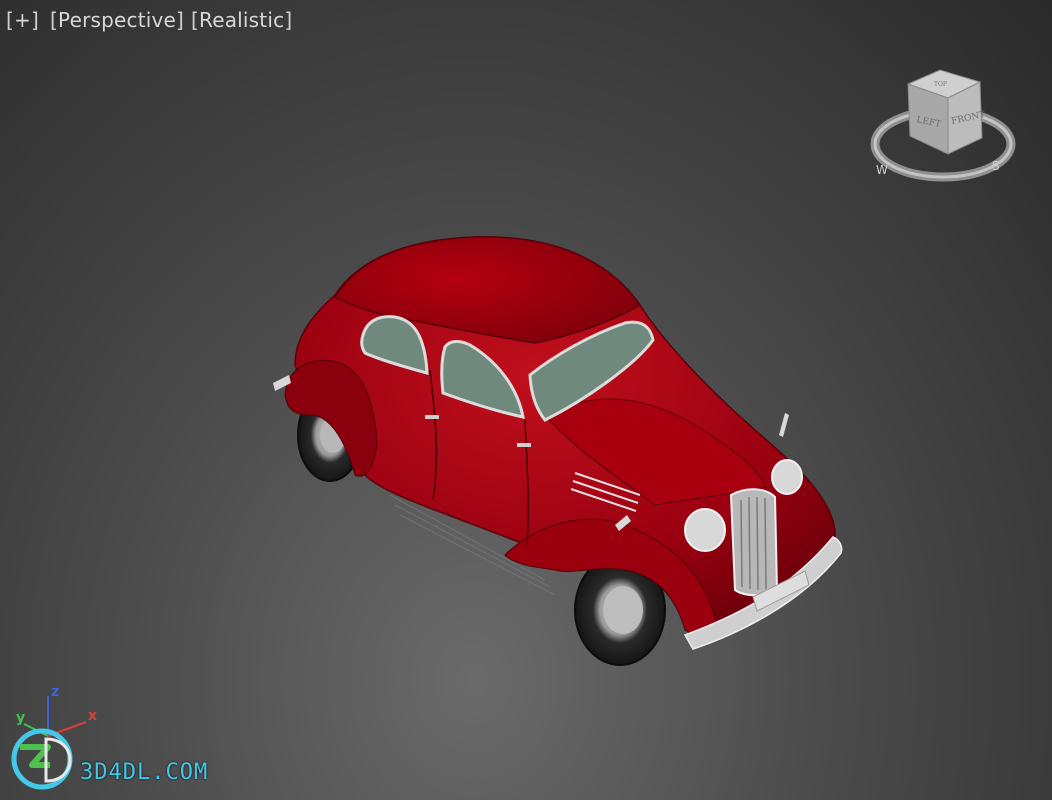 This screenshot has height=800, width=1052. Describe the element at coordinates (754, 542) in the screenshot. I see `radiator-grille` at that location.